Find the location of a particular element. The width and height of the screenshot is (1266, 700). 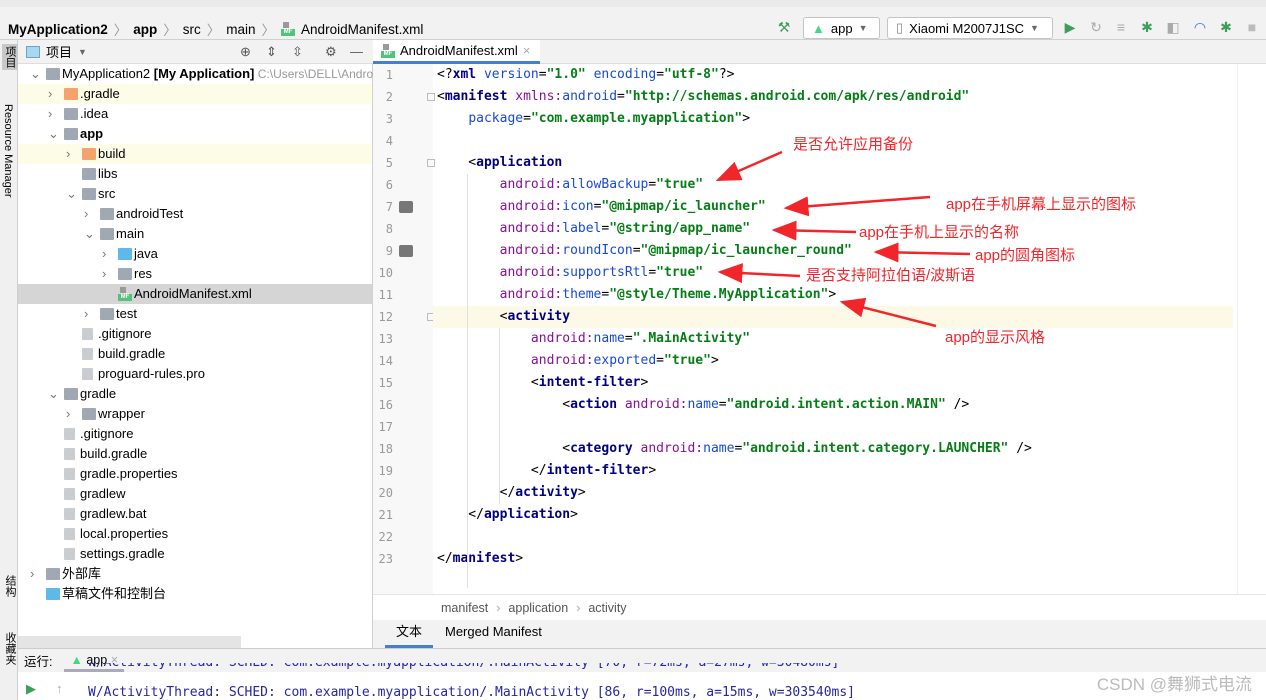

tree-item: ⌄ main is located at coordinates (195, 234).